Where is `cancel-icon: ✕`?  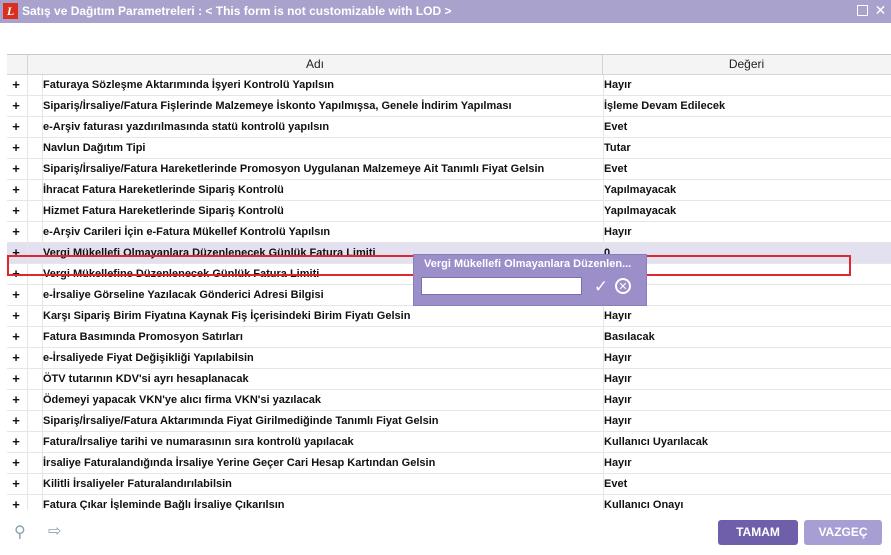
cancel-icon: ✕ is located at coordinates (623, 286).